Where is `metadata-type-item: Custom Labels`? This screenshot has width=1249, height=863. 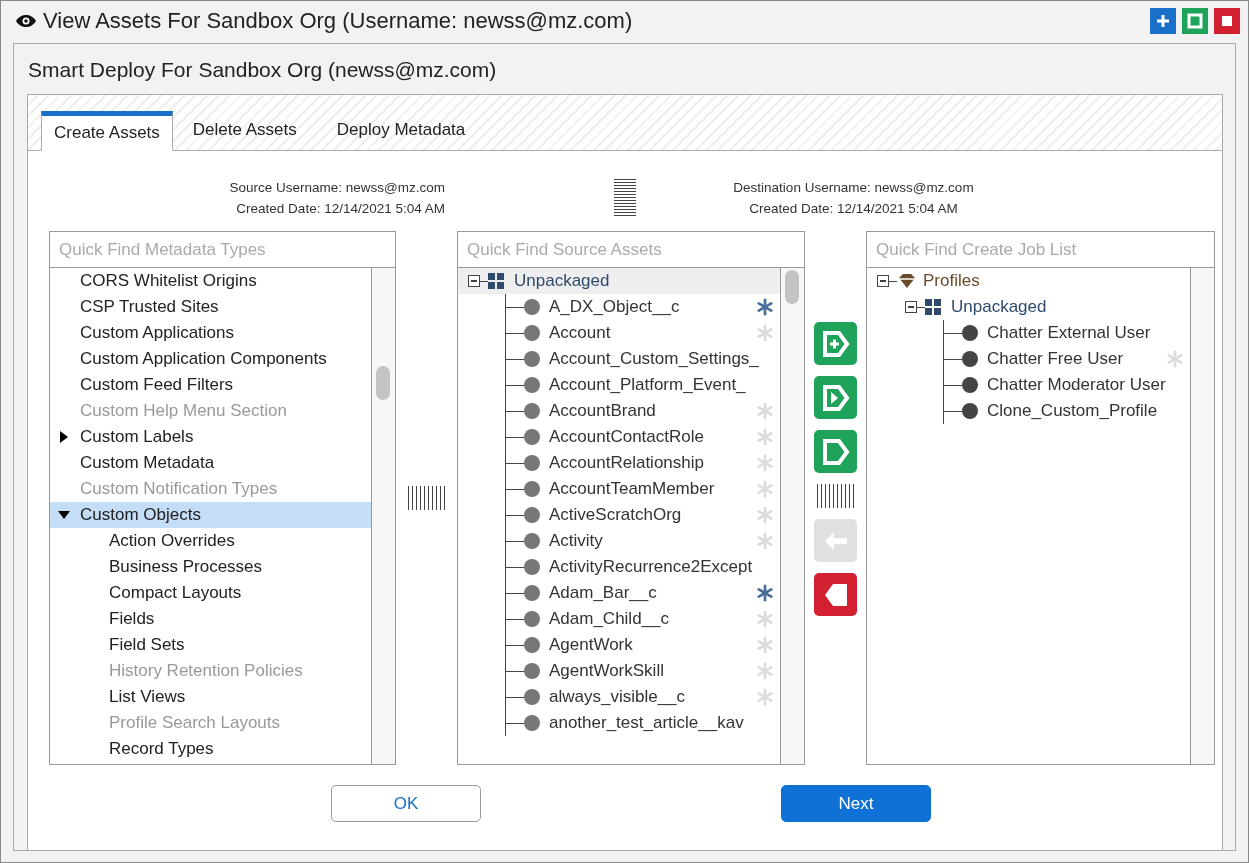
metadata-type-item: Custom Labels is located at coordinates (210, 437).